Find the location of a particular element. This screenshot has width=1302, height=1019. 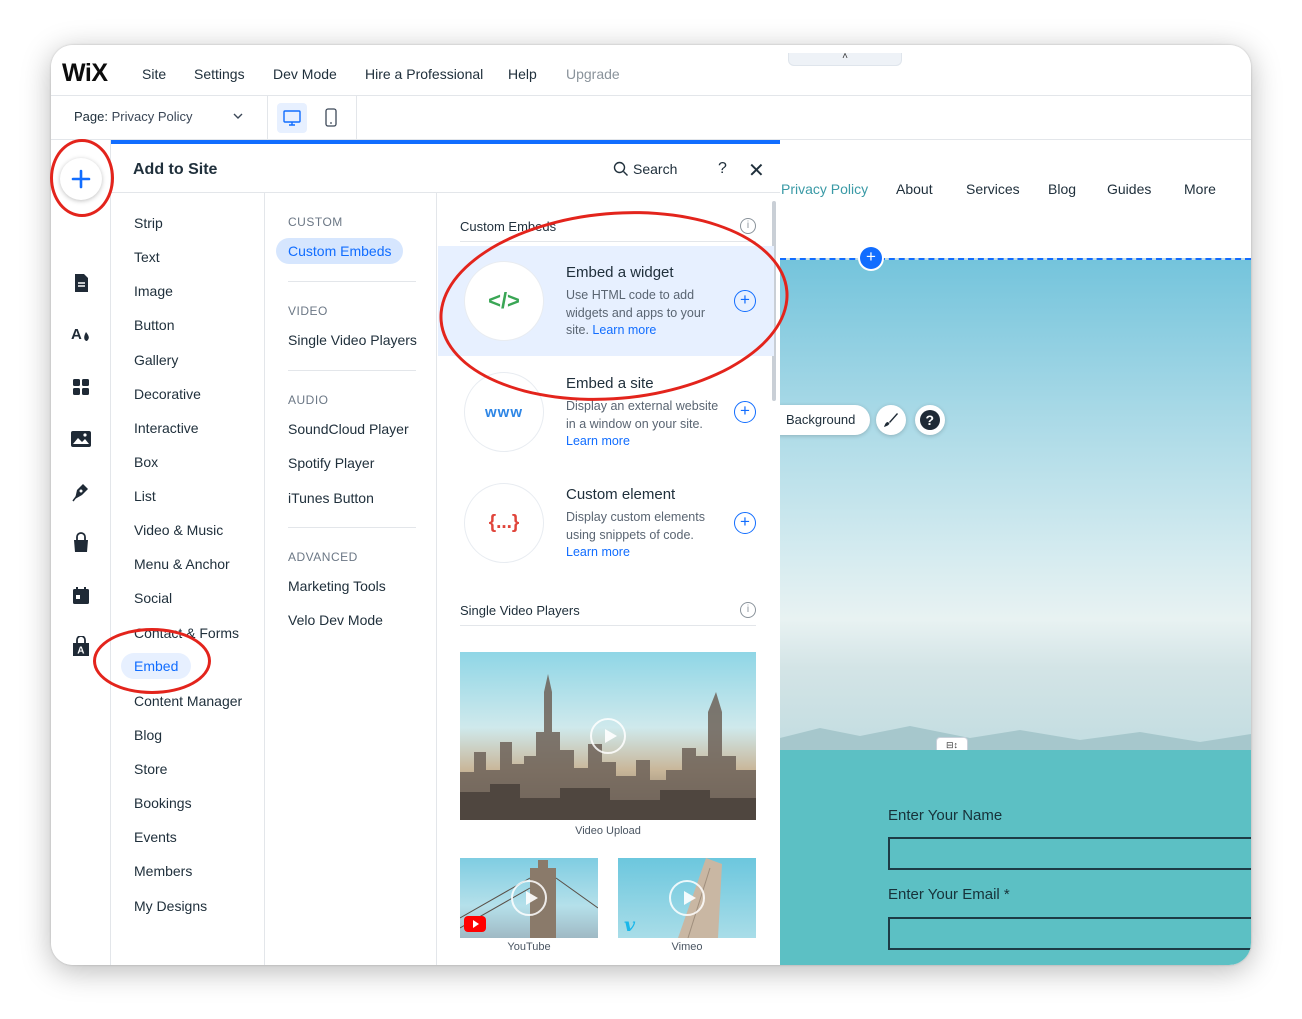

menu-dev-mode: Dev Mode is located at coordinates (305, 74).